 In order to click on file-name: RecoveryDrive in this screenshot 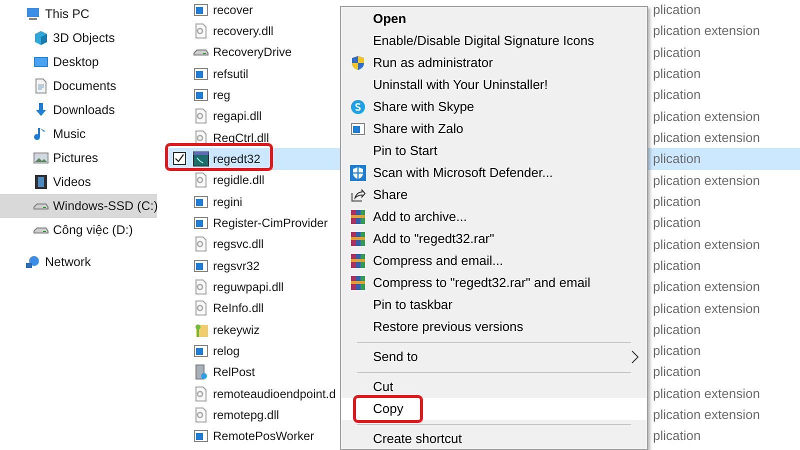, I will do `click(253, 53)`.